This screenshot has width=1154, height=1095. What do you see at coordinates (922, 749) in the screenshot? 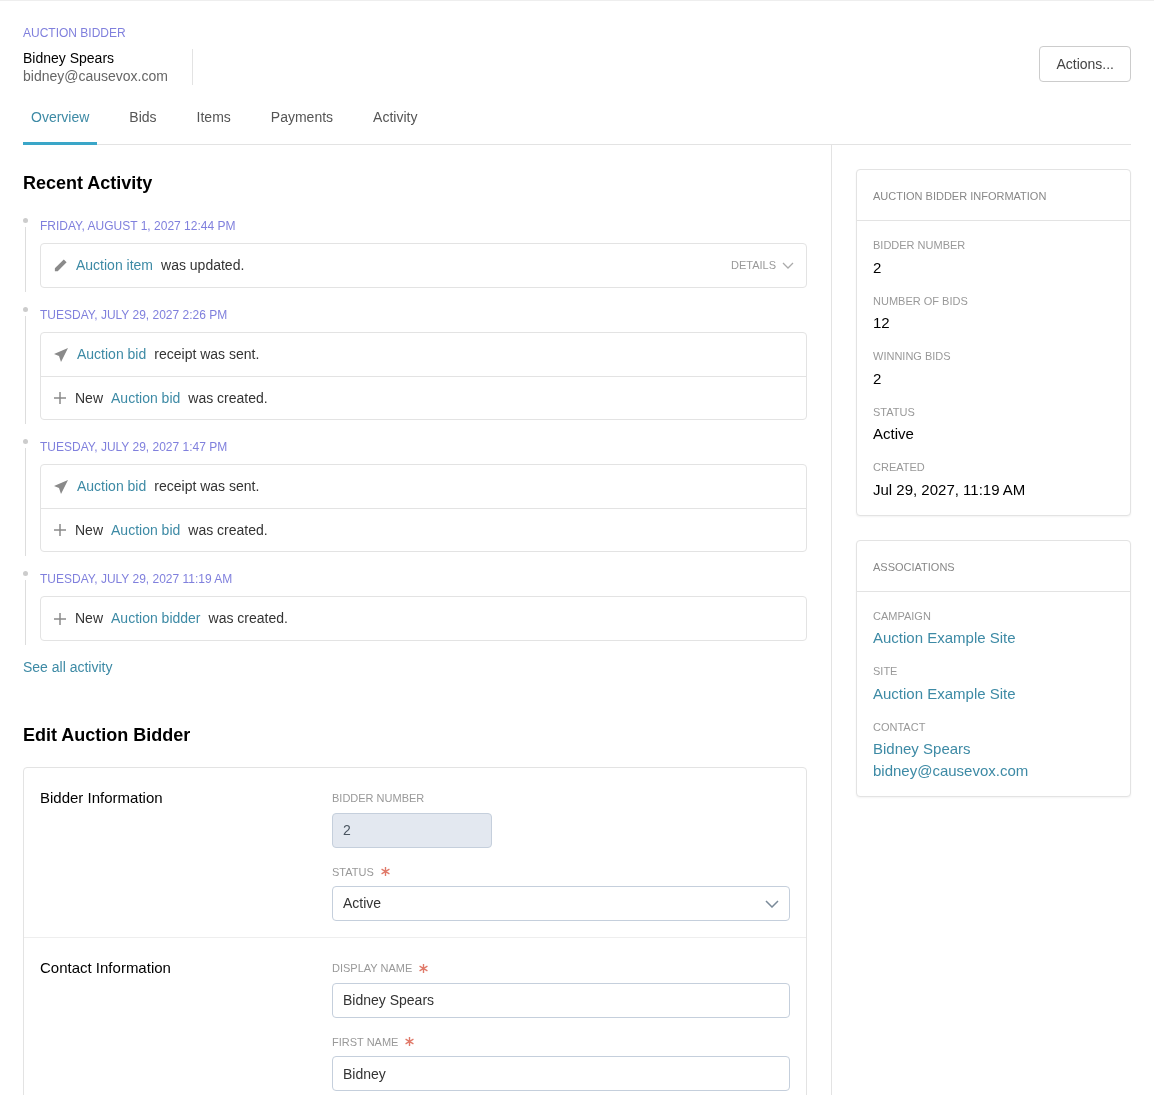
I see `info-link: Bidney Spears` at bounding box center [922, 749].